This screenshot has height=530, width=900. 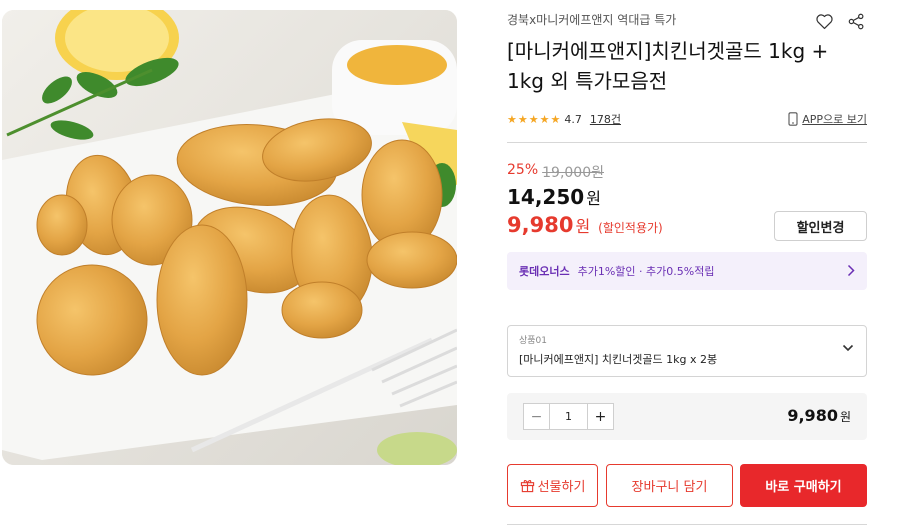 I want to click on product-title: [마니커에프앤지]치킨너겟골드 1kg + 1kg 외 특가모음전, so click(x=668, y=66).